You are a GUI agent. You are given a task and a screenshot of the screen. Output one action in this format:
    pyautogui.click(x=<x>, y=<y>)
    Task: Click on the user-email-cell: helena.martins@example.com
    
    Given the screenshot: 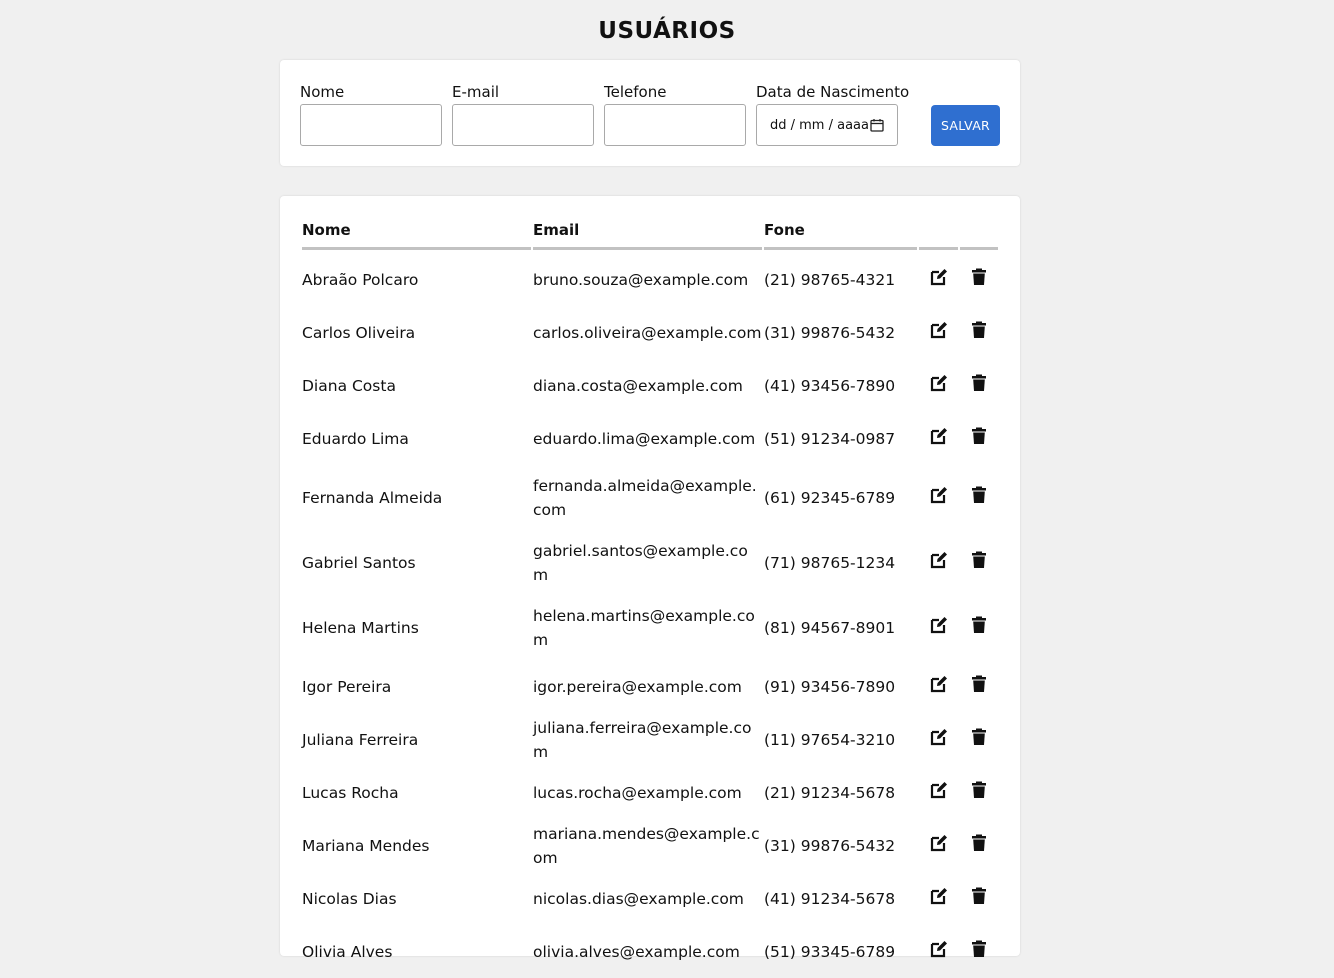 What is the action you would take?
    pyautogui.click(x=644, y=627)
    